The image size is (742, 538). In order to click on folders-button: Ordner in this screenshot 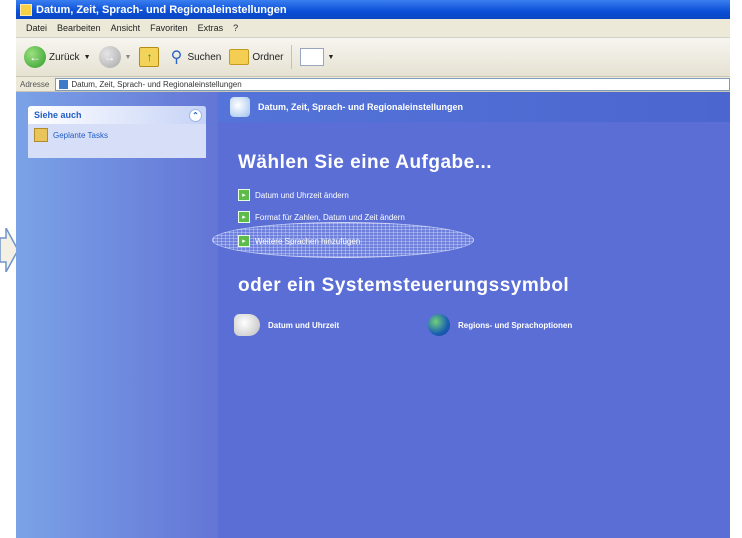, I will do `click(256, 57)`.